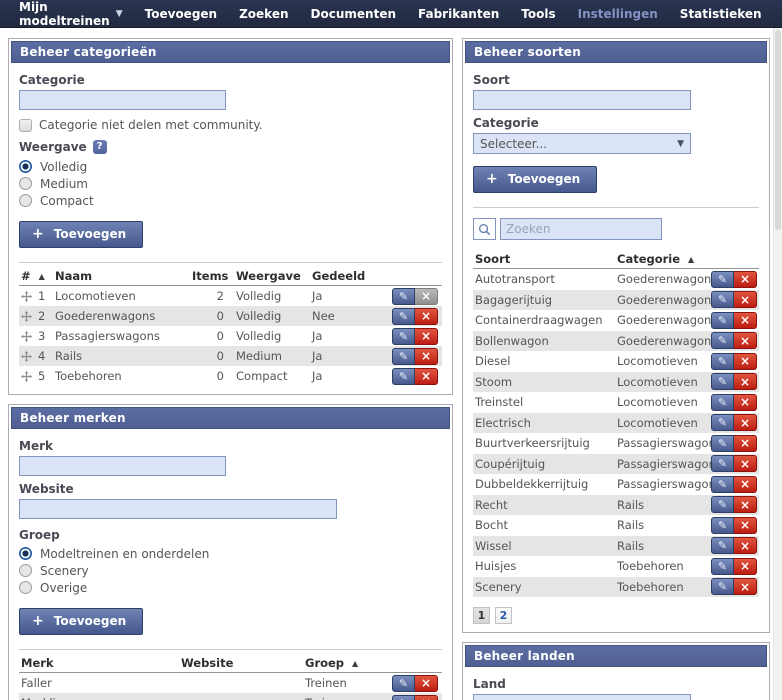 The image size is (782, 700). What do you see at coordinates (777, 364) in the screenshot?
I see `vertical-scrollbar` at bounding box center [777, 364].